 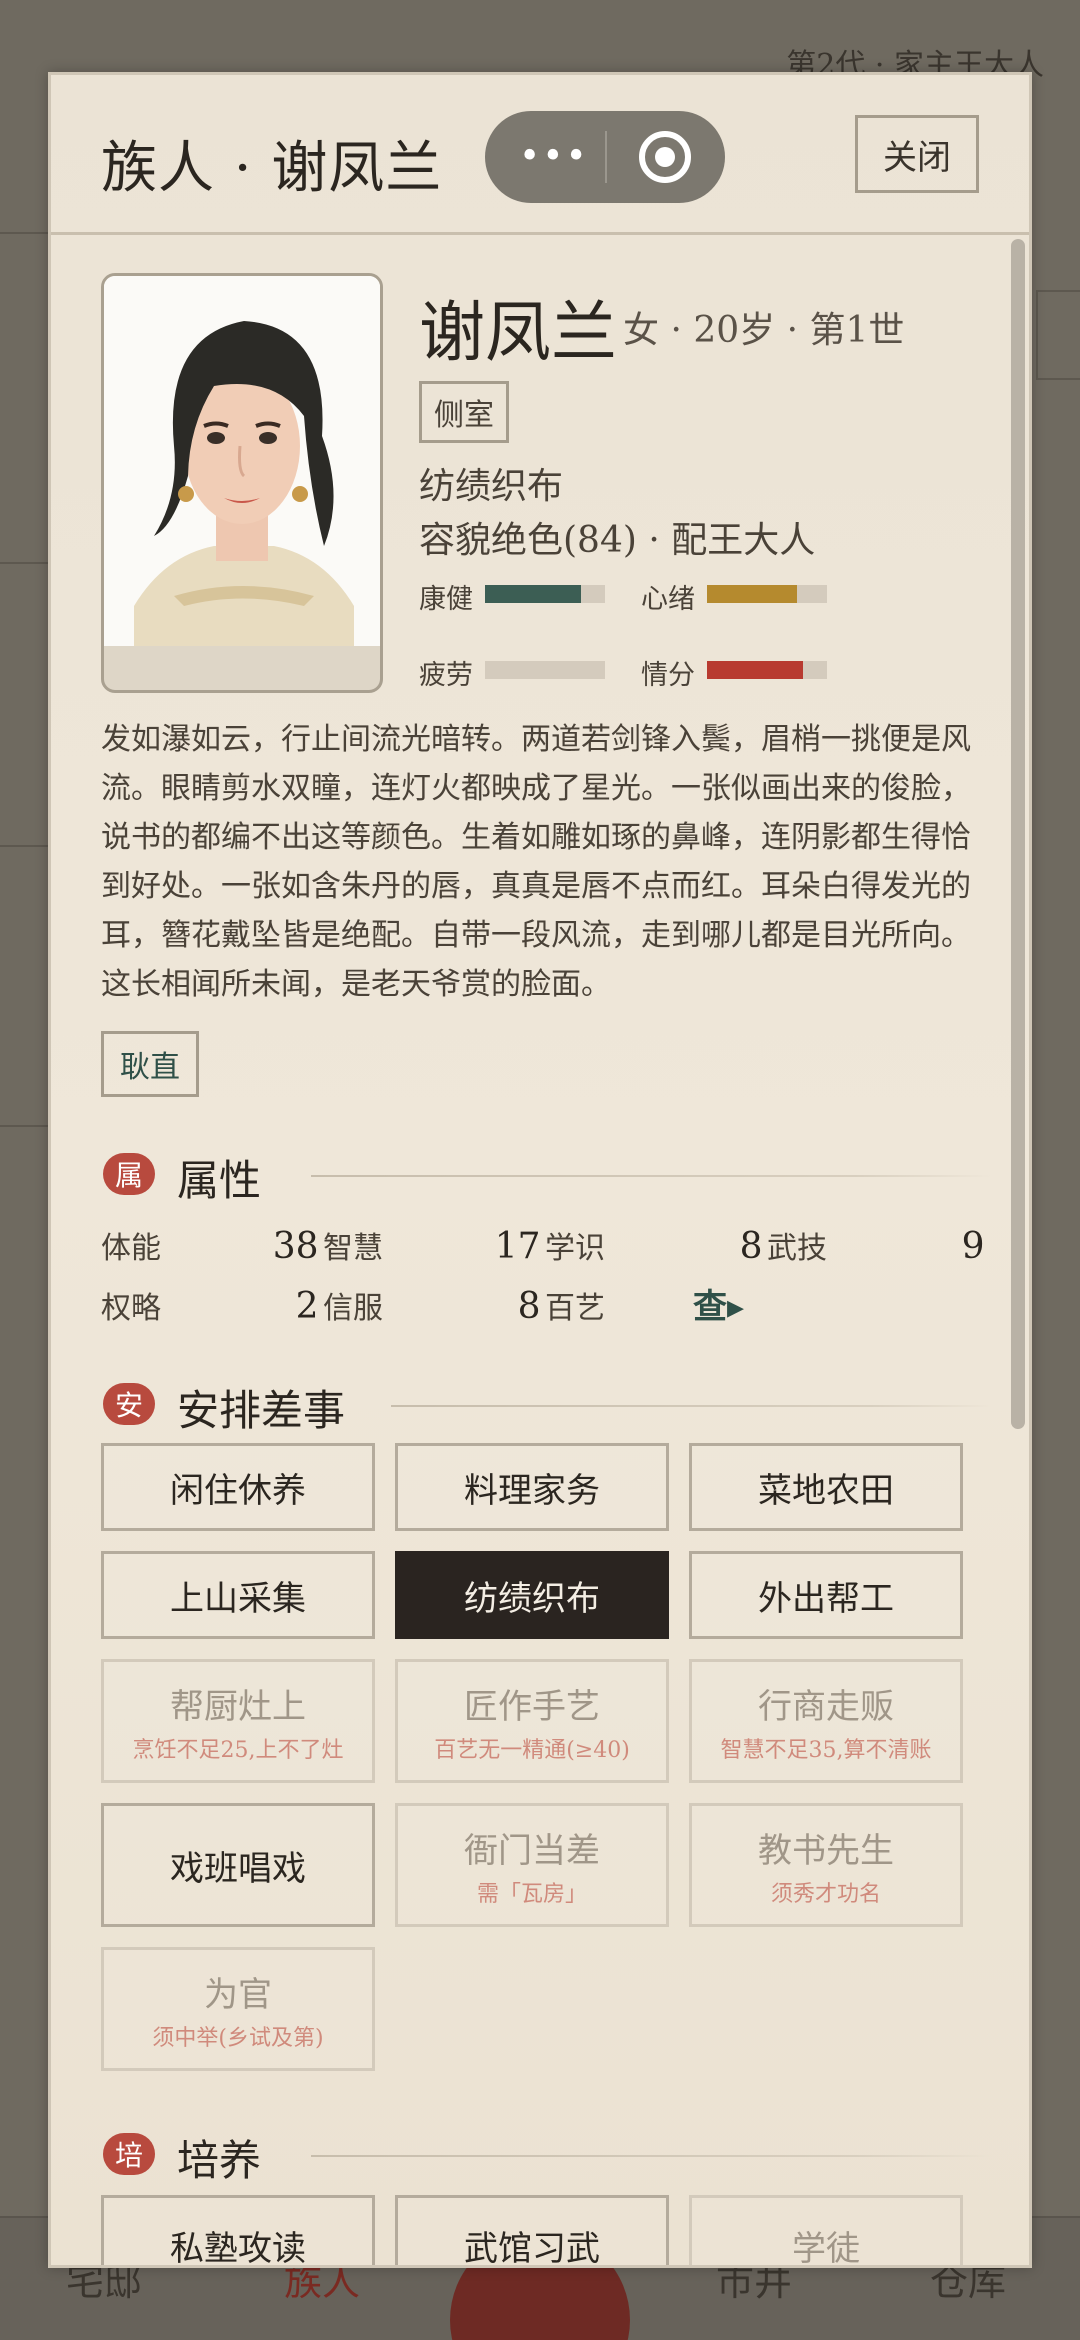 I want to click on attr-label: 信服, so click(x=353, y=1308).